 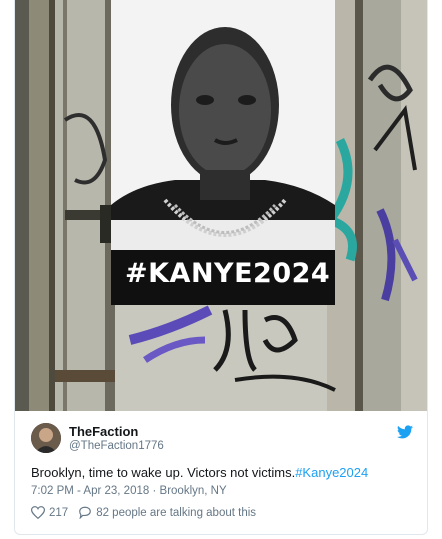 What do you see at coordinates (38, 512) in the screenshot?
I see `heart-icon` at bounding box center [38, 512].